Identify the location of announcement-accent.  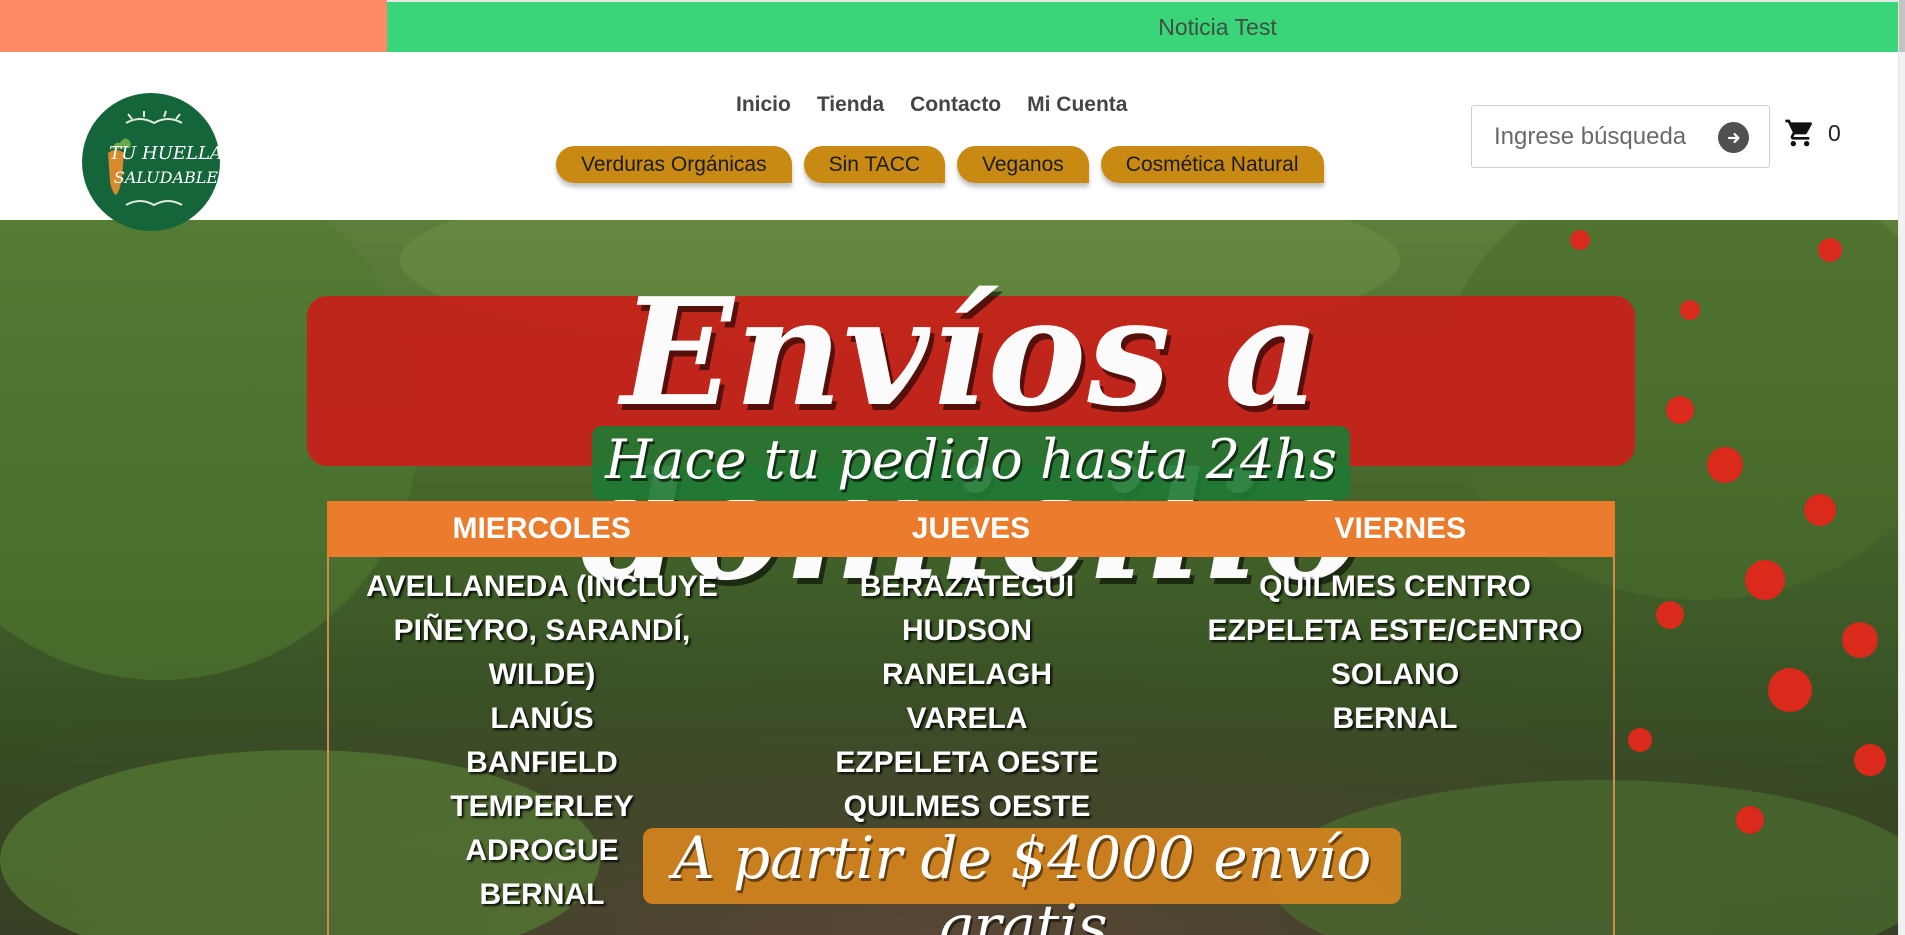
(193, 26).